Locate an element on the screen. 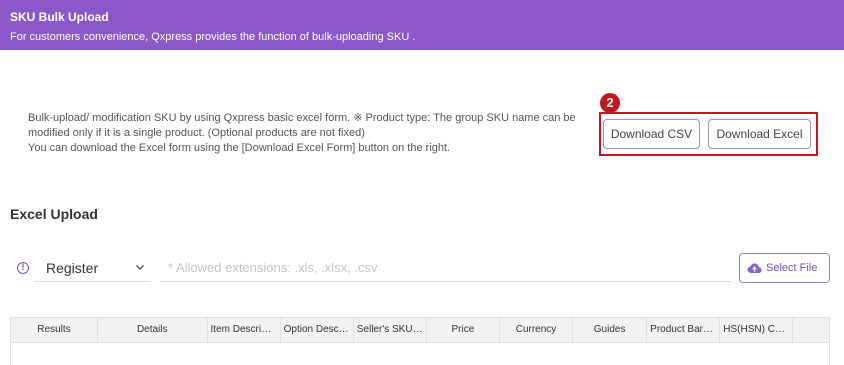 The image size is (844, 365). mode-select: Register is located at coordinates (92, 268).